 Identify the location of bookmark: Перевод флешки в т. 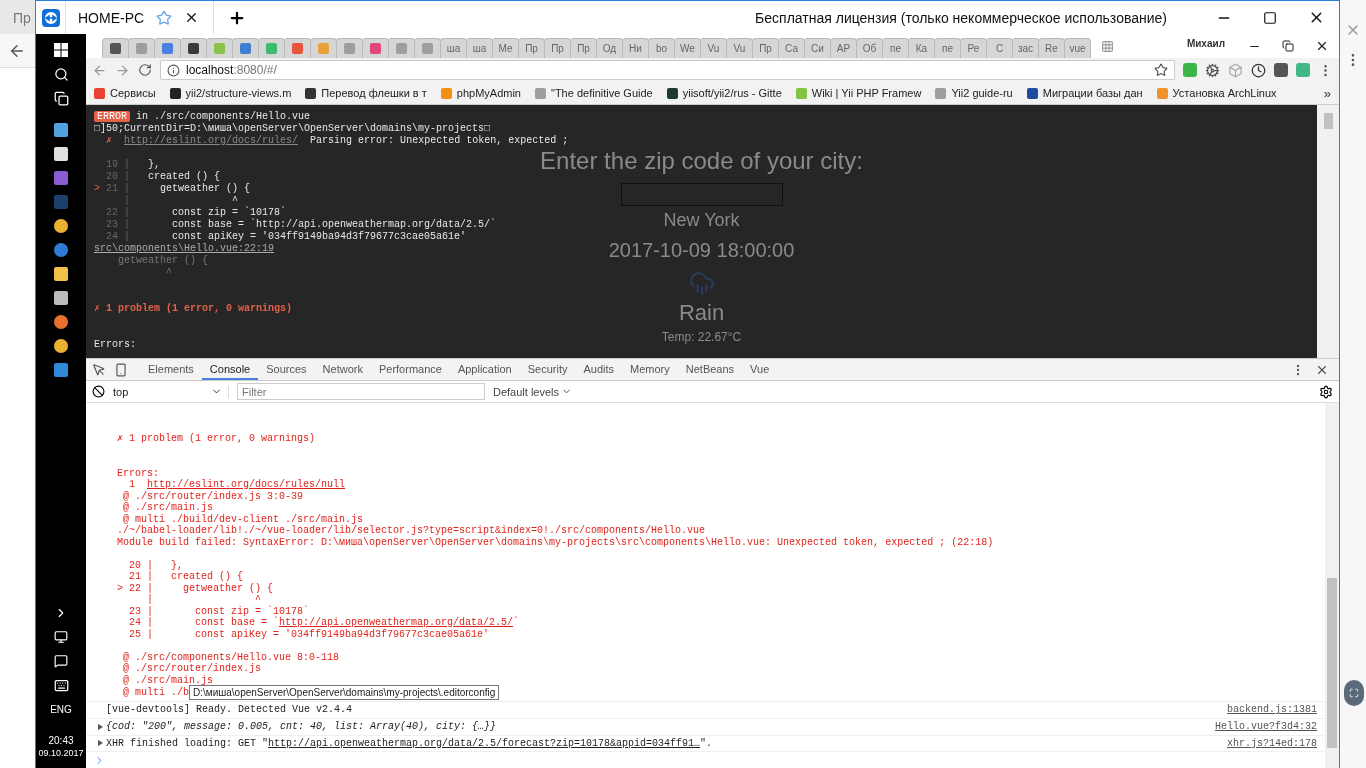
(366, 93).